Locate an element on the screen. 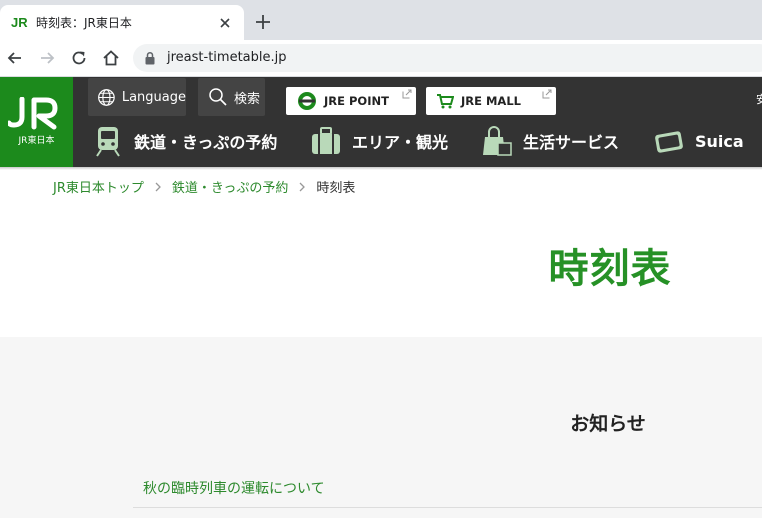  browser-tabstrip: JR 時刻表：JR東日本 is located at coordinates (381, 20).